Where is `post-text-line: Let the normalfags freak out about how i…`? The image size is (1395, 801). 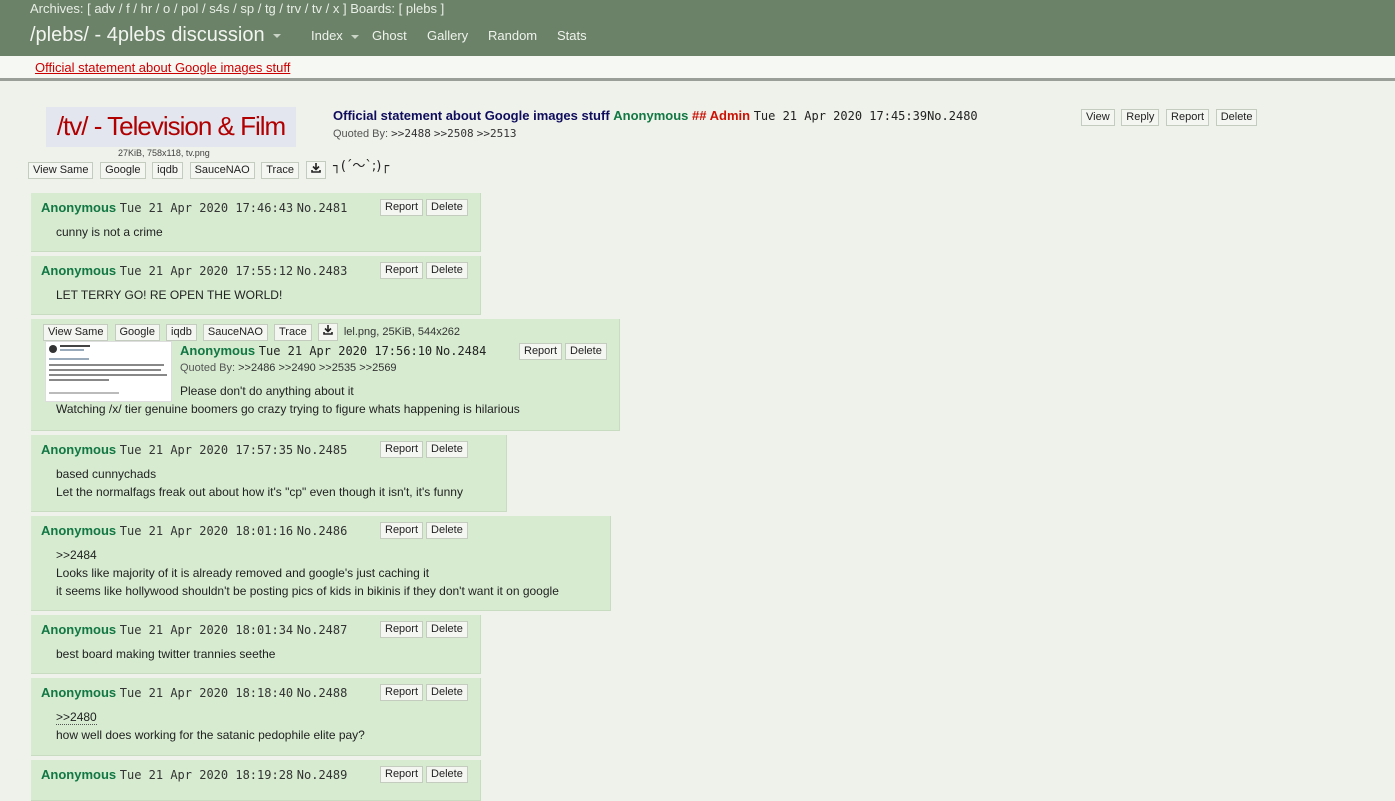
post-text-line: Let the normalfags freak out about how i… is located at coordinates (259, 492).